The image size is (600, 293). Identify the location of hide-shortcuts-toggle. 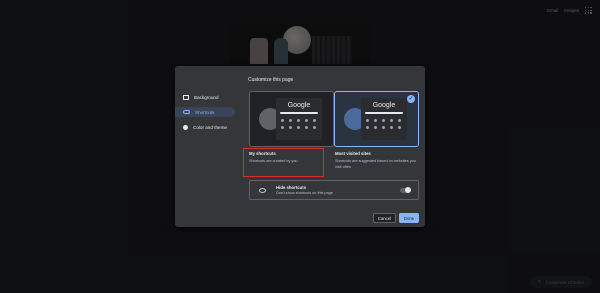
(405, 190).